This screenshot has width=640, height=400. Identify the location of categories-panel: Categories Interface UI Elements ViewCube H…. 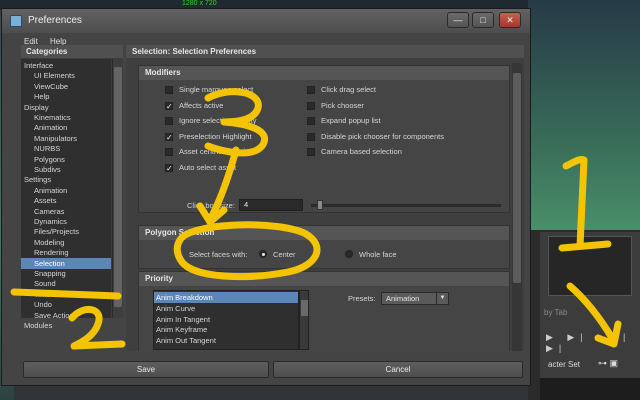
(72, 187).